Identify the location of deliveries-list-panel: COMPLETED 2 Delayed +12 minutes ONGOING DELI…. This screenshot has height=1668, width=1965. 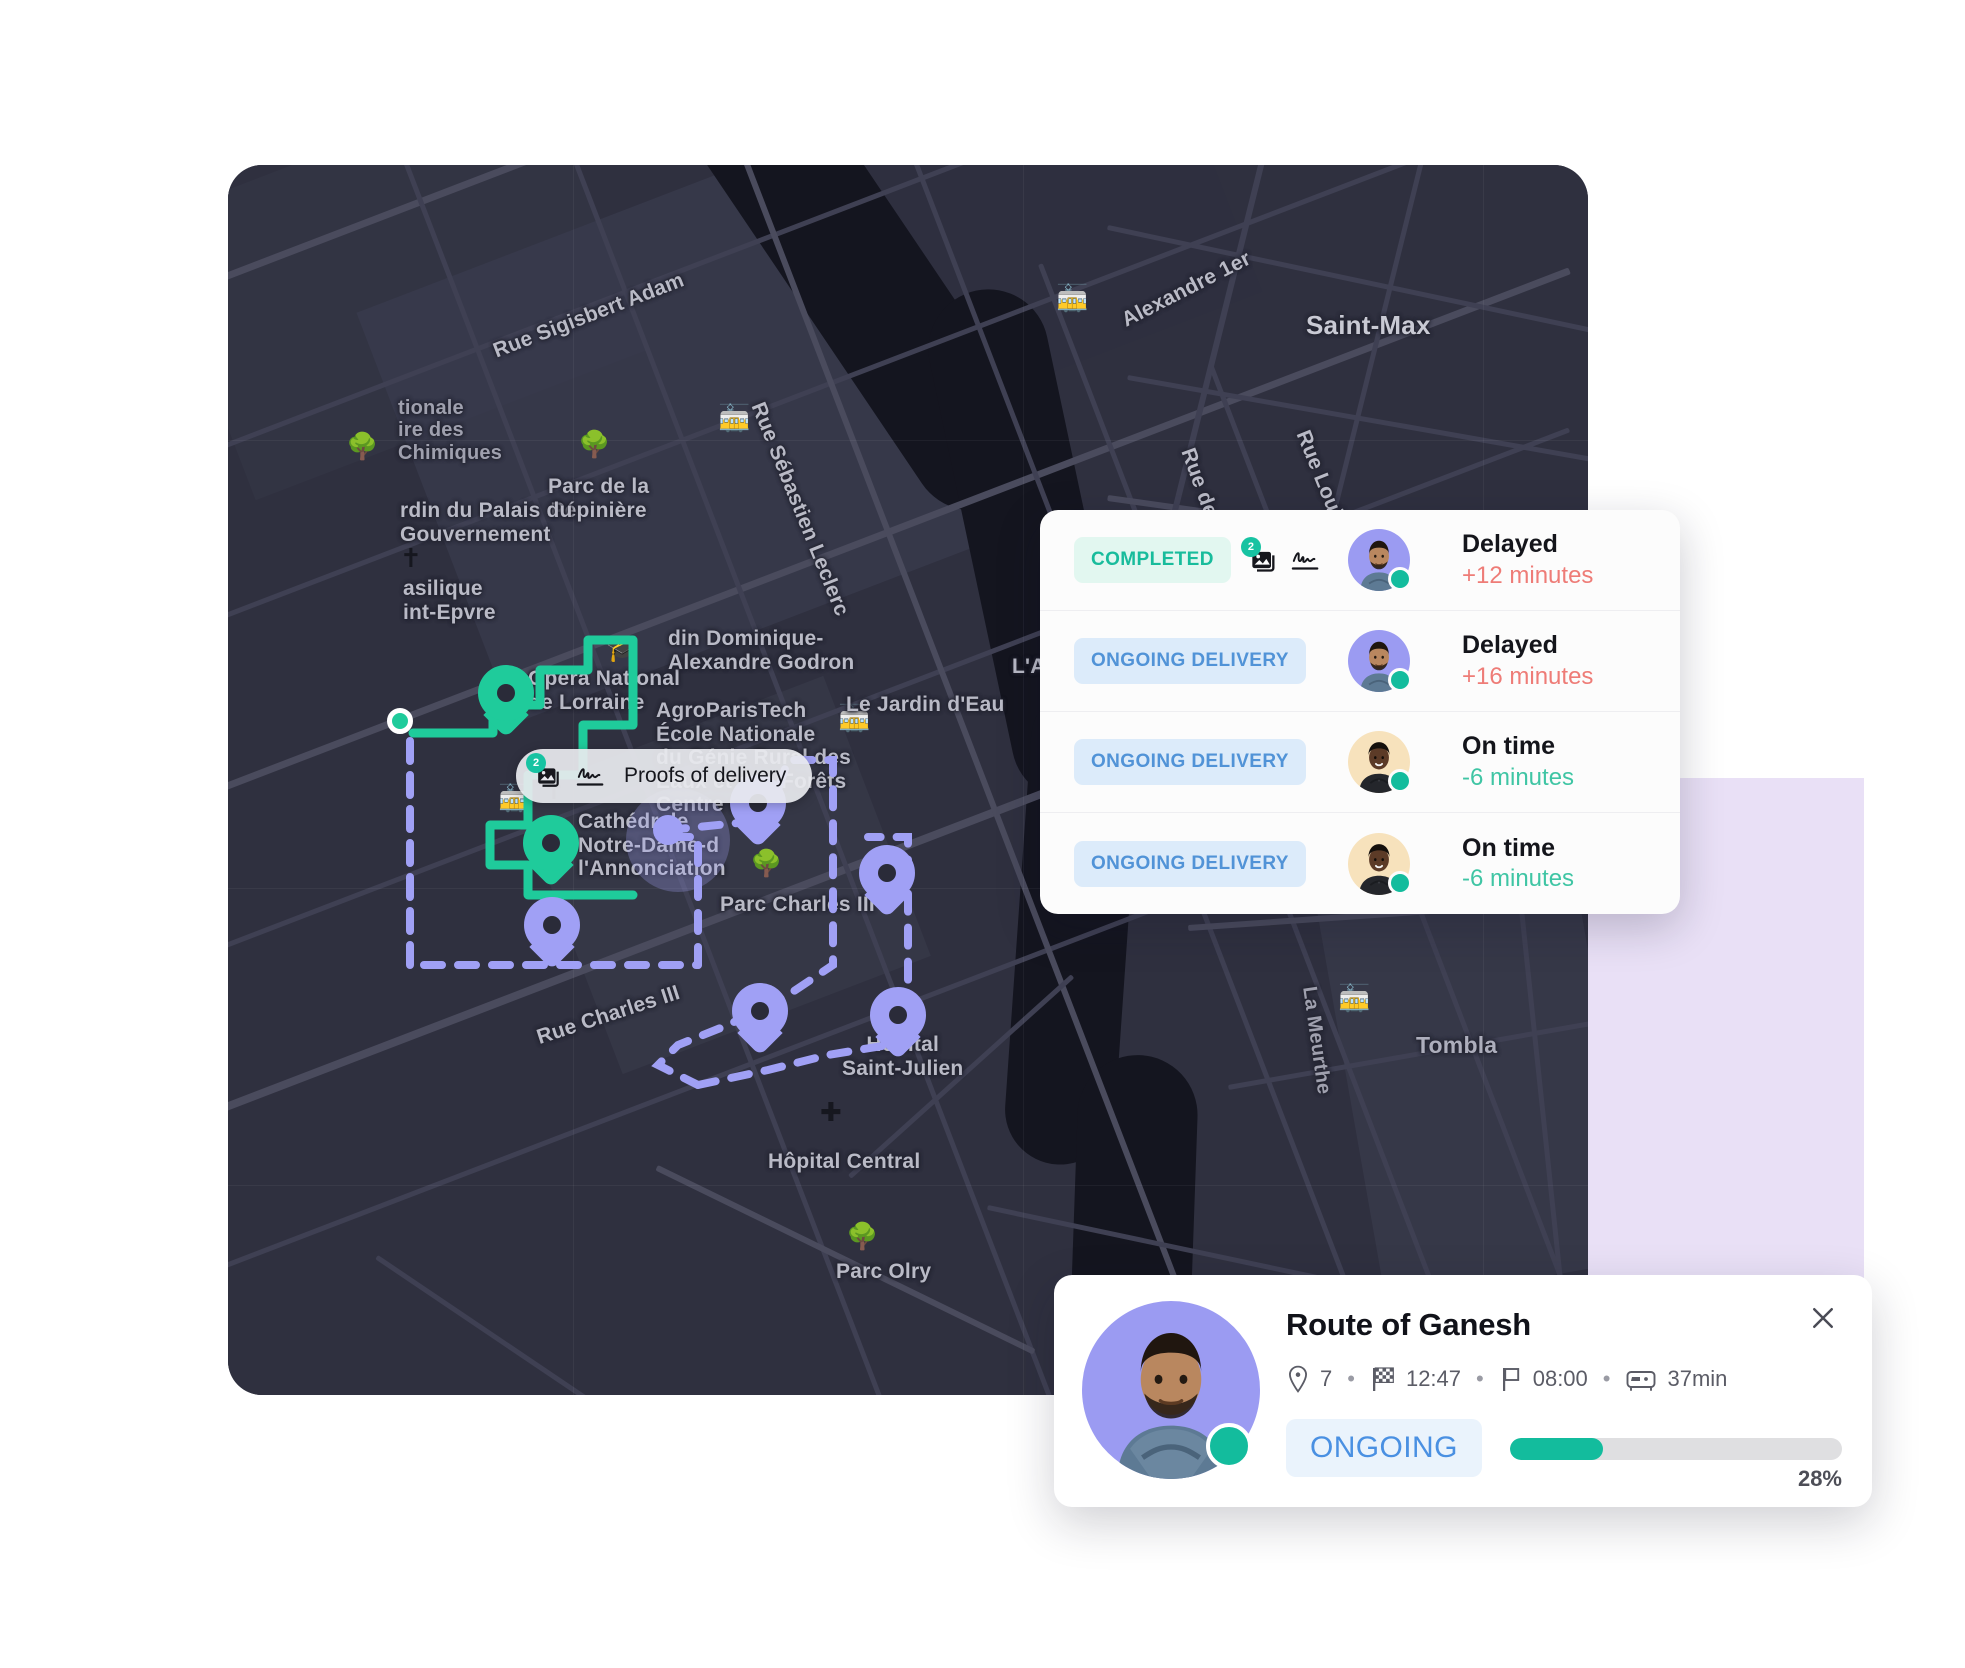
(1360, 712).